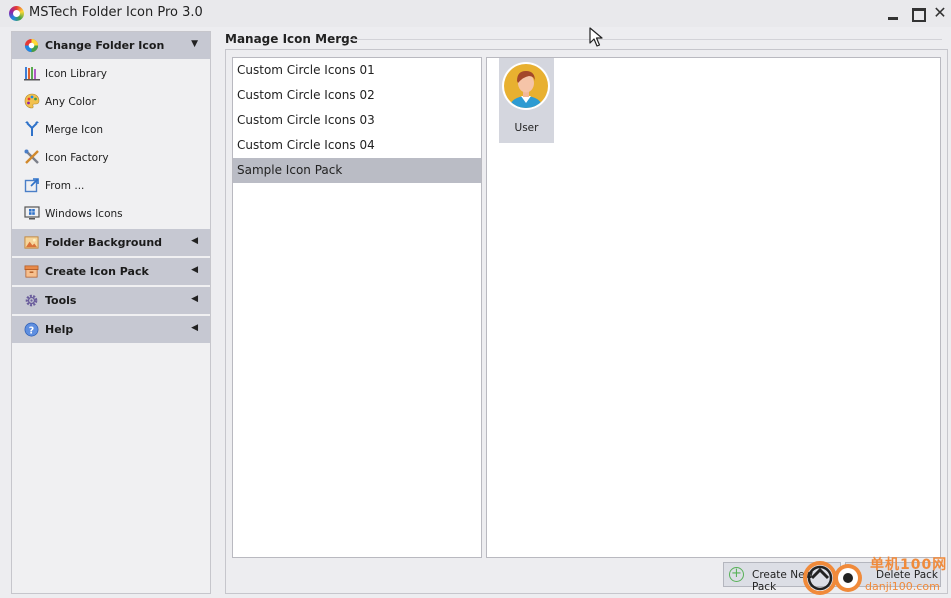 Image resolution: width=951 pixels, height=598 pixels. What do you see at coordinates (31, 185) in the screenshot?
I see `external-link-icon` at bounding box center [31, 185].